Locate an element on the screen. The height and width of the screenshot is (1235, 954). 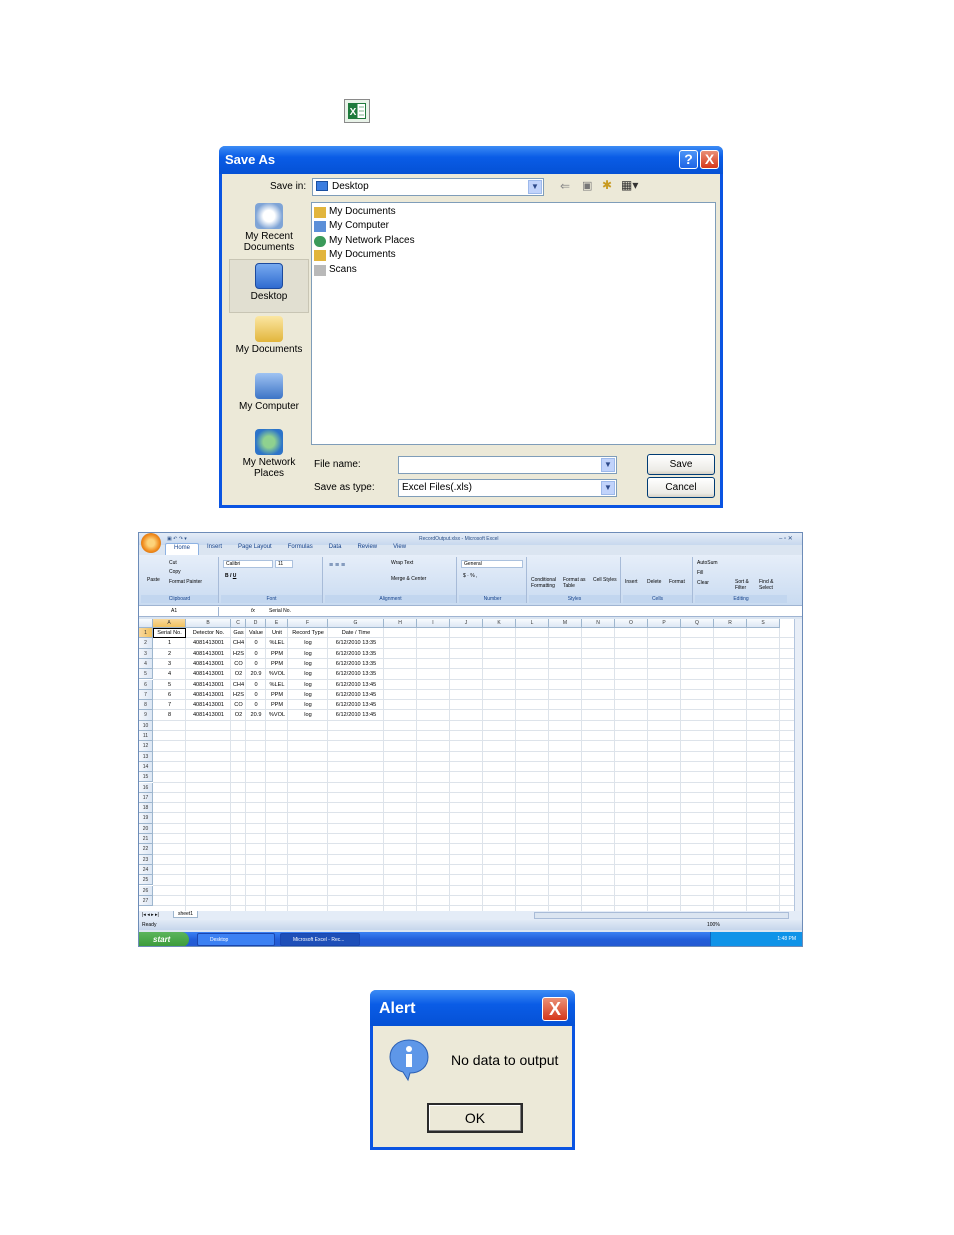
help-button: ? is located at coordinates (688, 159).